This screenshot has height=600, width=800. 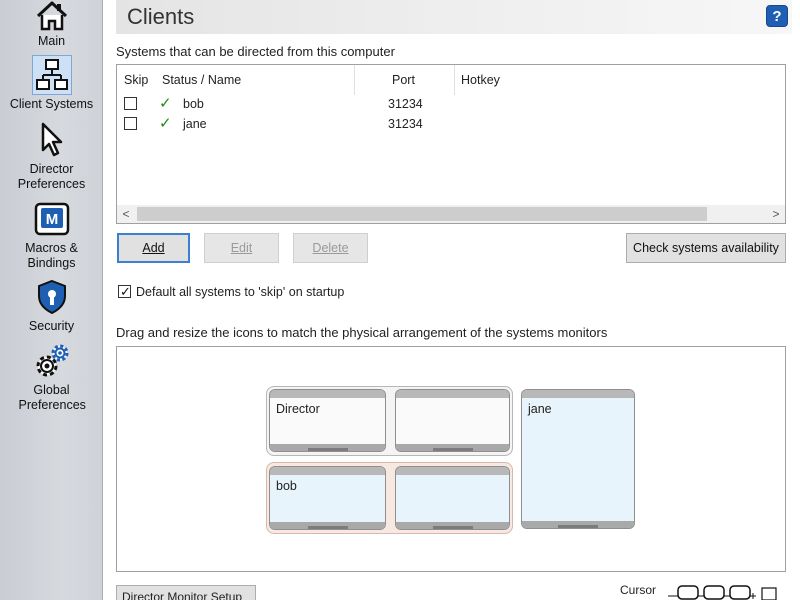 What do you see at coordinates (722, 592) in the screenshot?
I see `cursor-monitor-chain-icon` at bounding box center [722, 592].